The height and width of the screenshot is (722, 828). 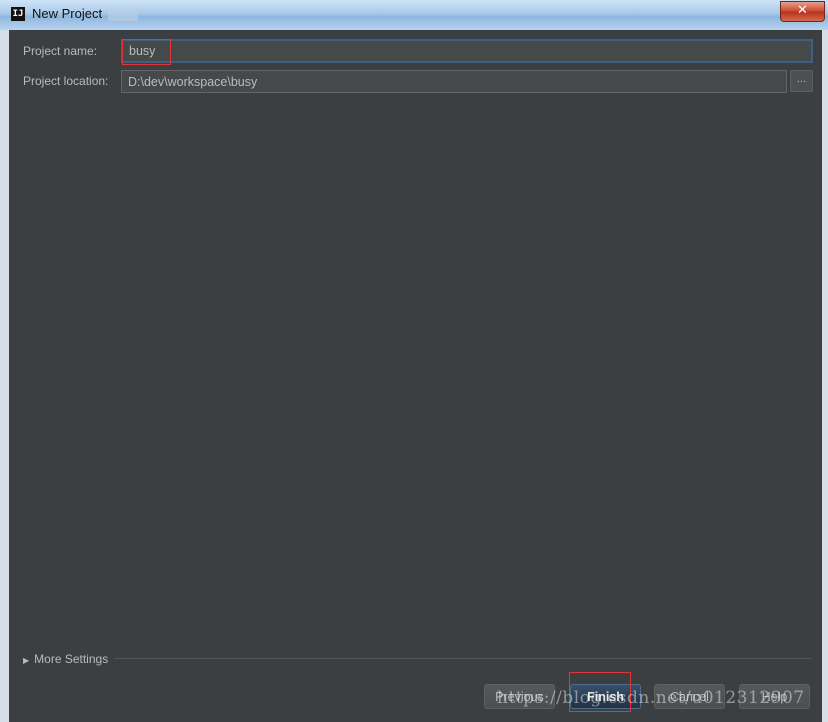 What do you see at coordinates (454, 81) in the screenshot?
I see `project-location-field: D:\dev\workspace\busy` at bounding box center [454, 81].